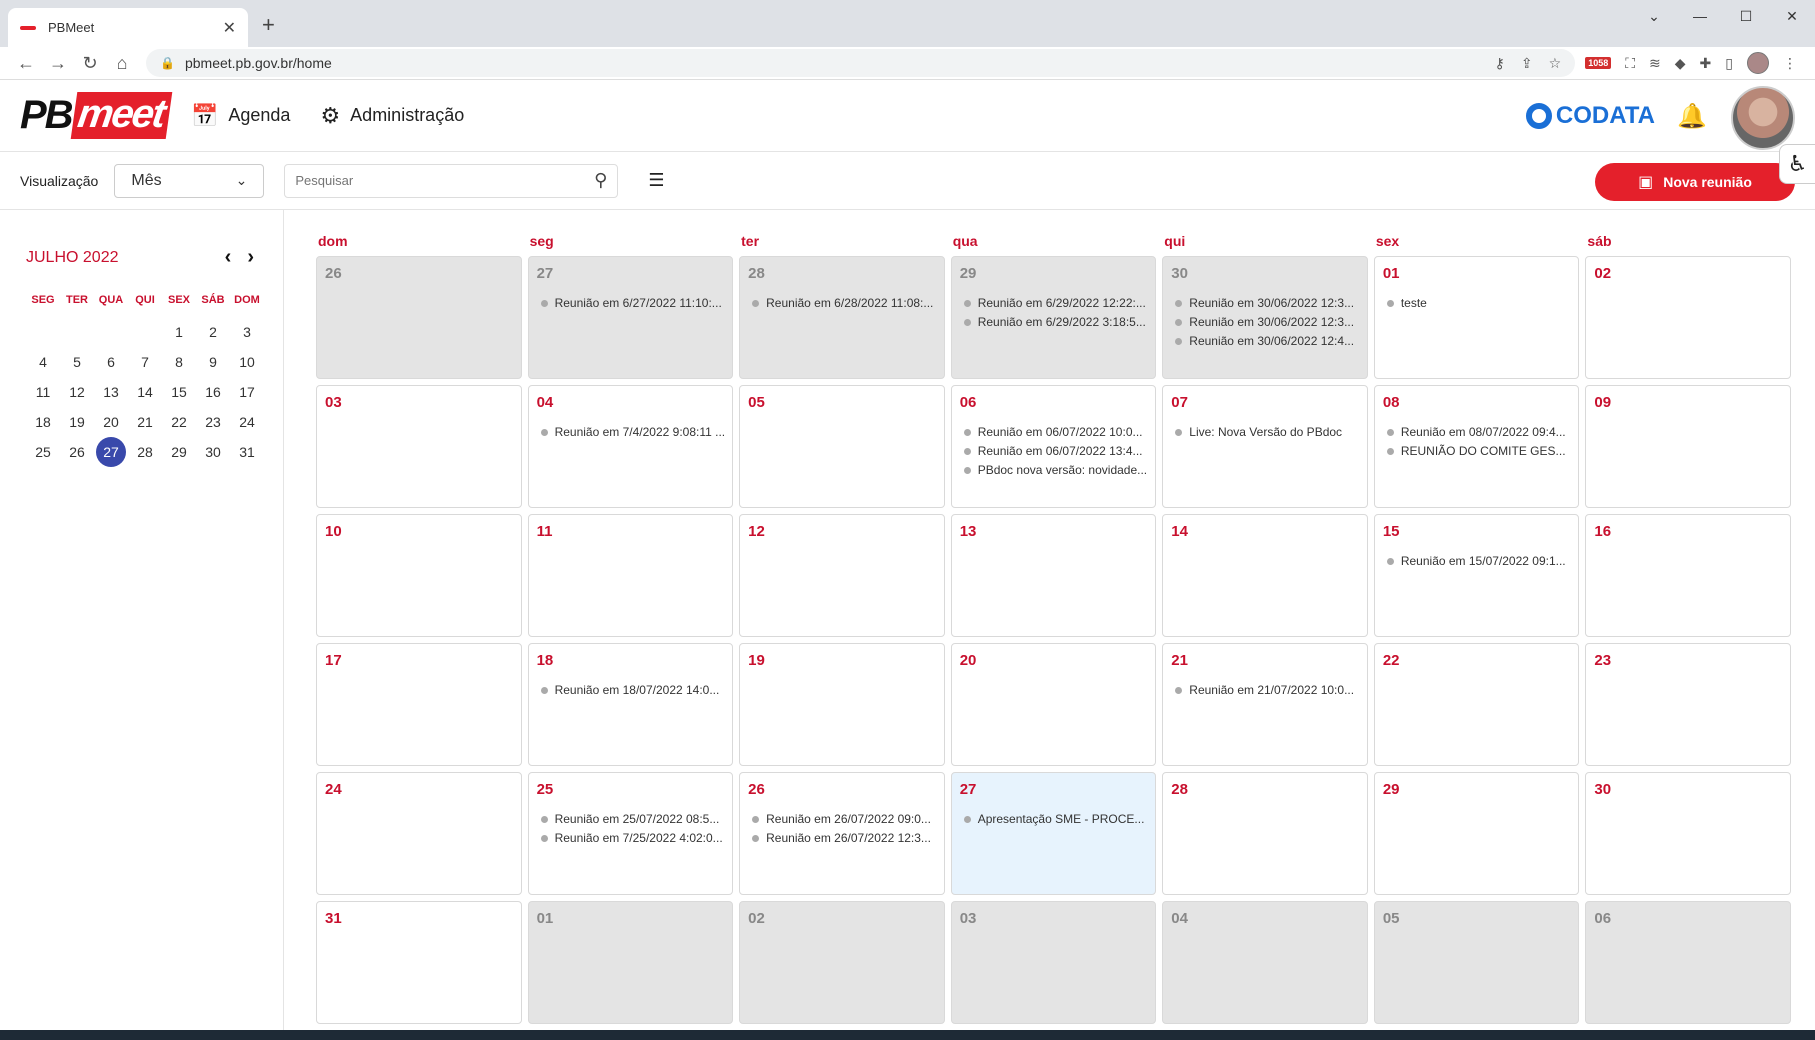 The height and width of the screenshot is (1040, 1815). I want to click on mini-day: 7, so click(145, 362).